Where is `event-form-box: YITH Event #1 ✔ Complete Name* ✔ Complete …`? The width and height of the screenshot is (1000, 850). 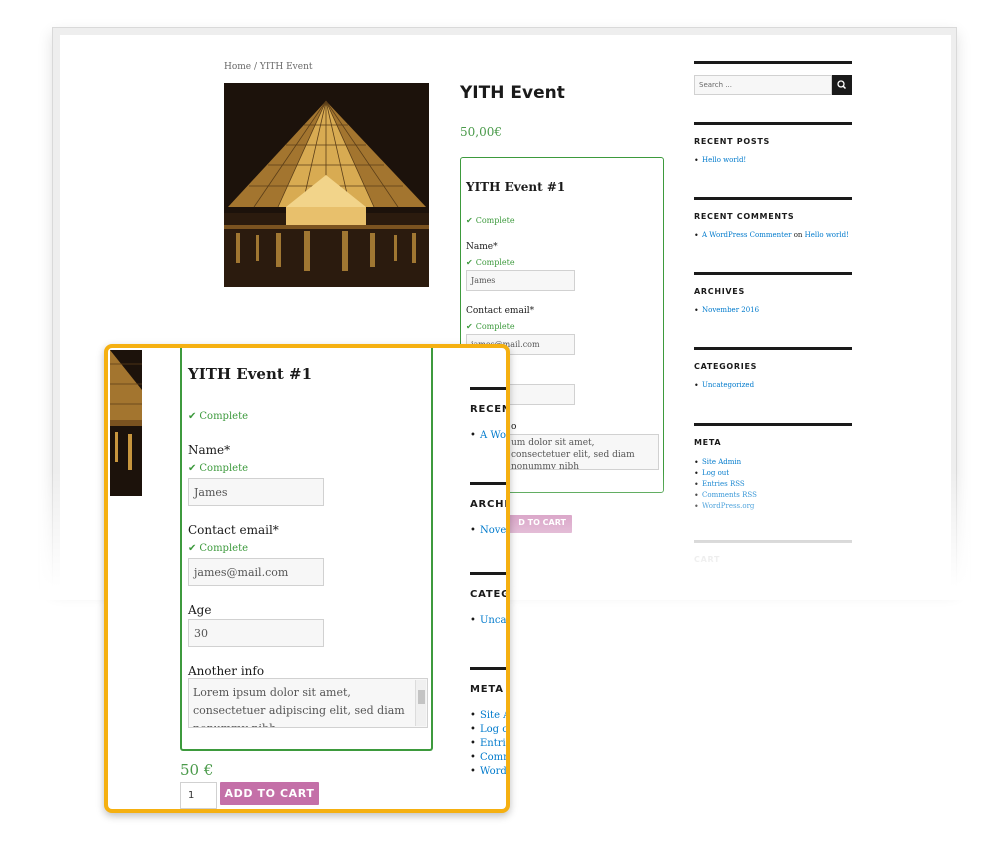
event-form-box: YITH Event #1 ✔ Complete Name* ✔ Complete … is located at coordinates (306, 549).